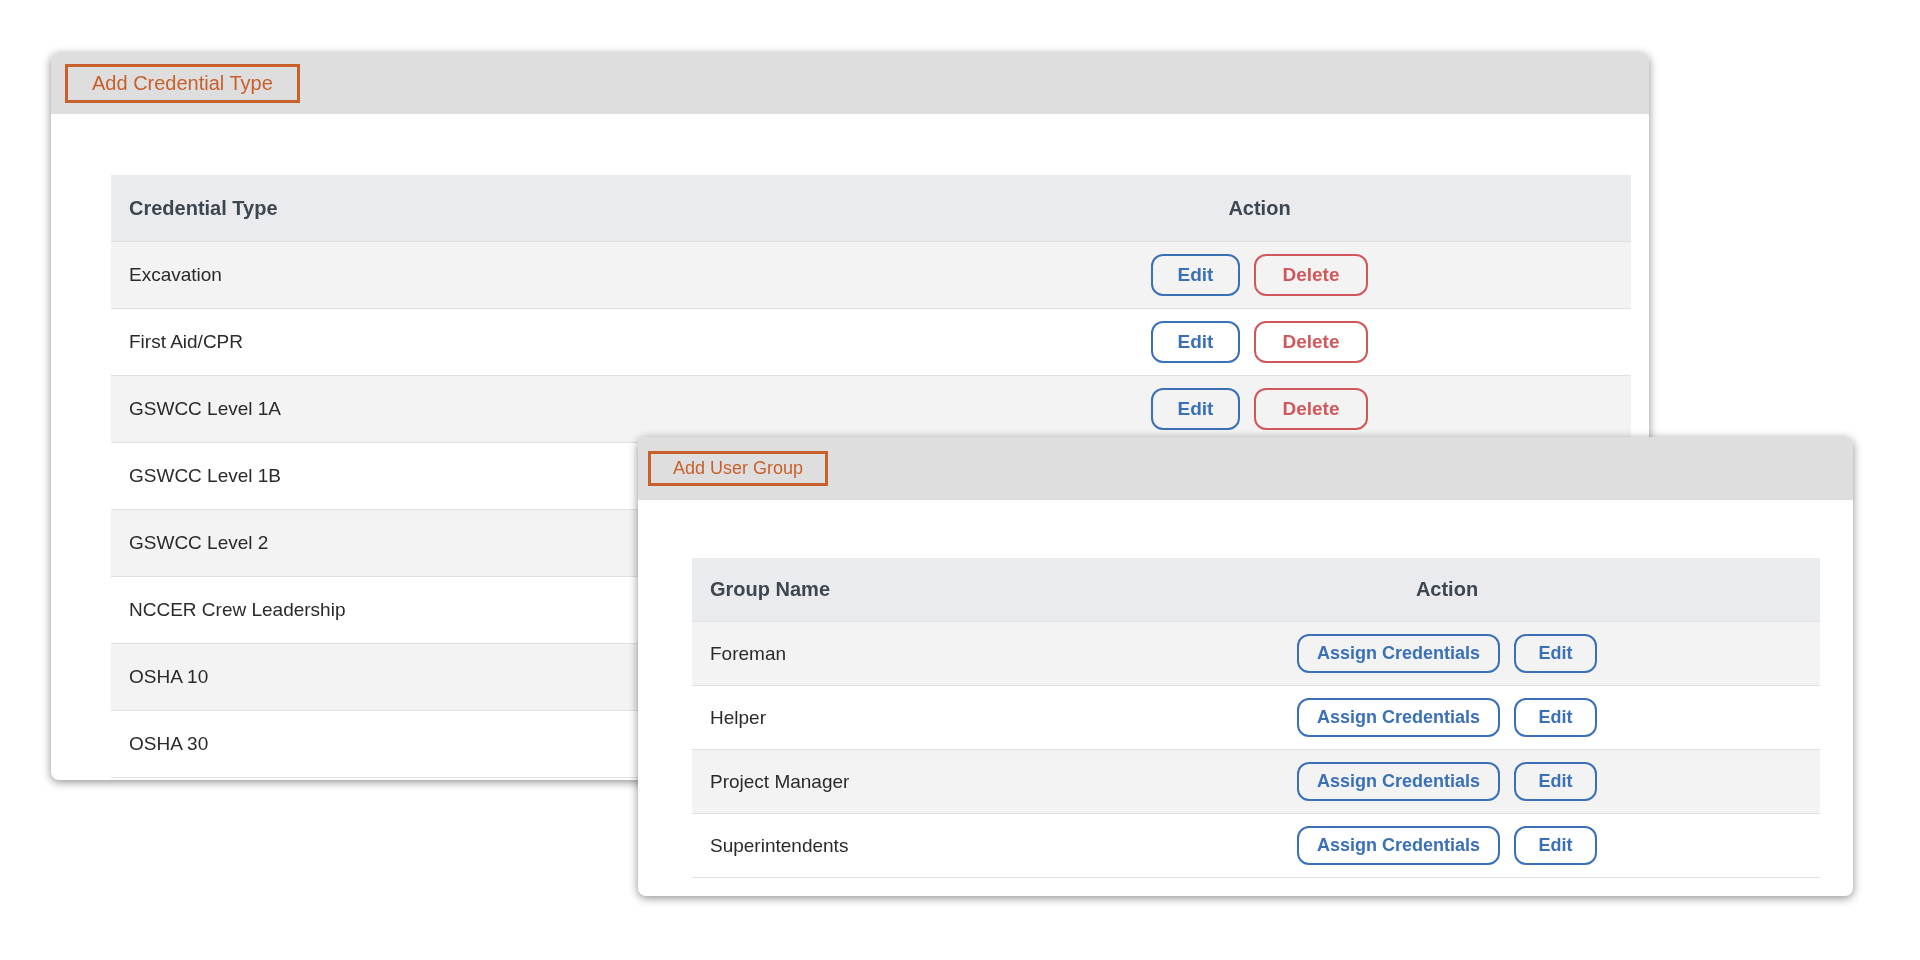 Image resolution: width=1920 pixels, height=960 pixels. Describe the element at coordinates (780, 781) in the screenshot. I see `table-cell: Project Manager` at that location.